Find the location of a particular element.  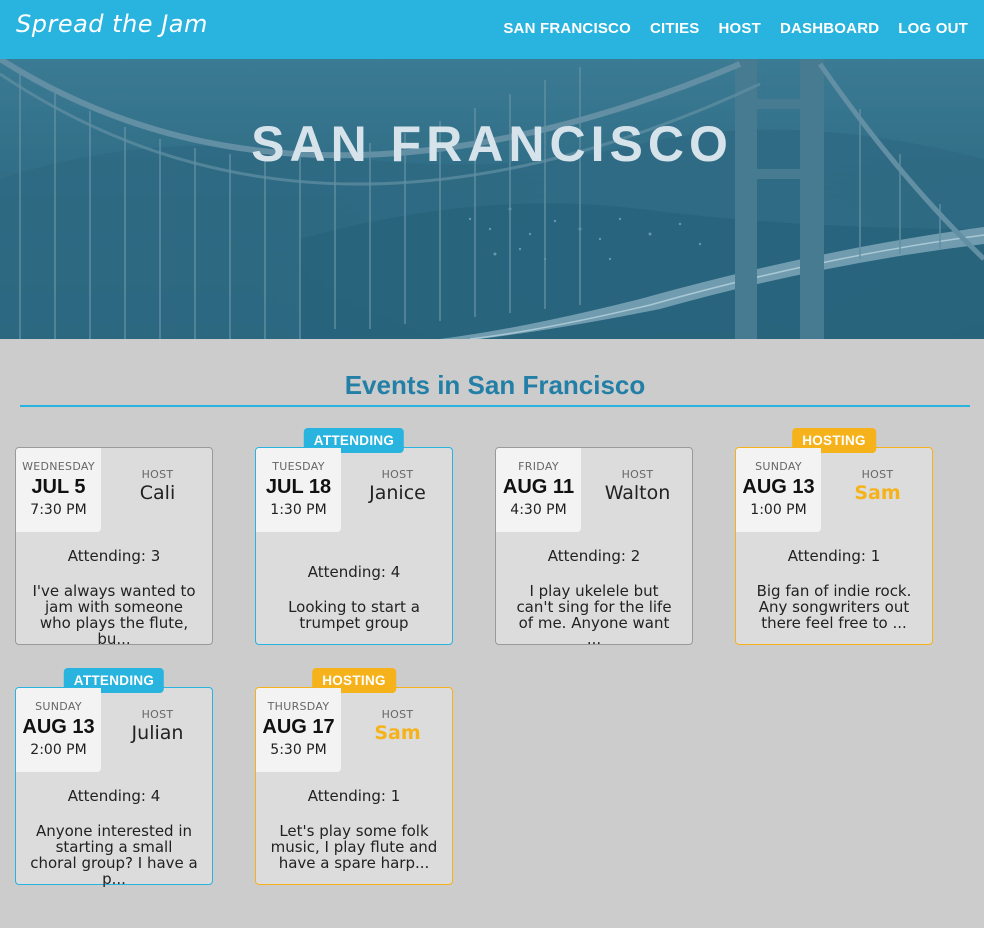

nav-link-dashboard: DASHBOARD is located at coordinates (829, 28).